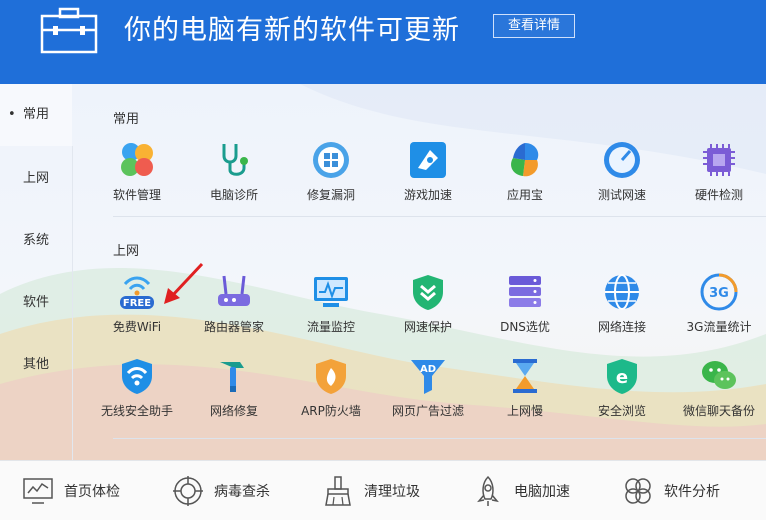 This screenshot has width=766, height=520. What do you see at coordinates (428, 377) in the screenshot?
I see `ad-filter-icon: AD` at bounding box center [428, 377].